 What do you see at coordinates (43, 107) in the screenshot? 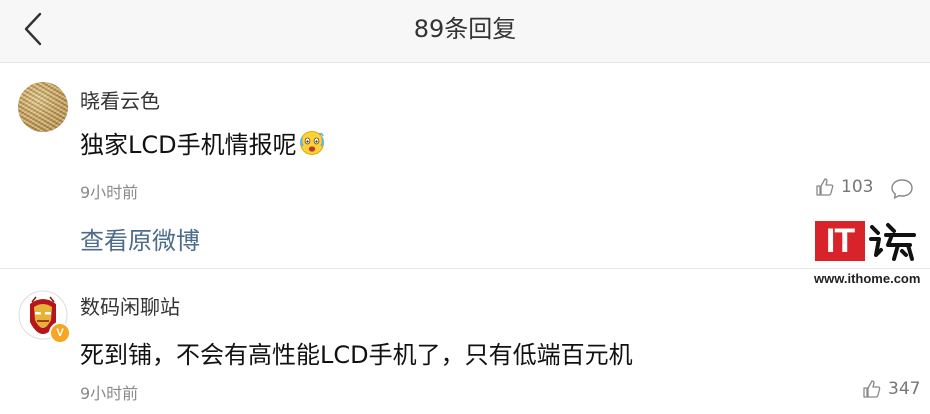
I see `avatar` at bounding box center [43, 107].